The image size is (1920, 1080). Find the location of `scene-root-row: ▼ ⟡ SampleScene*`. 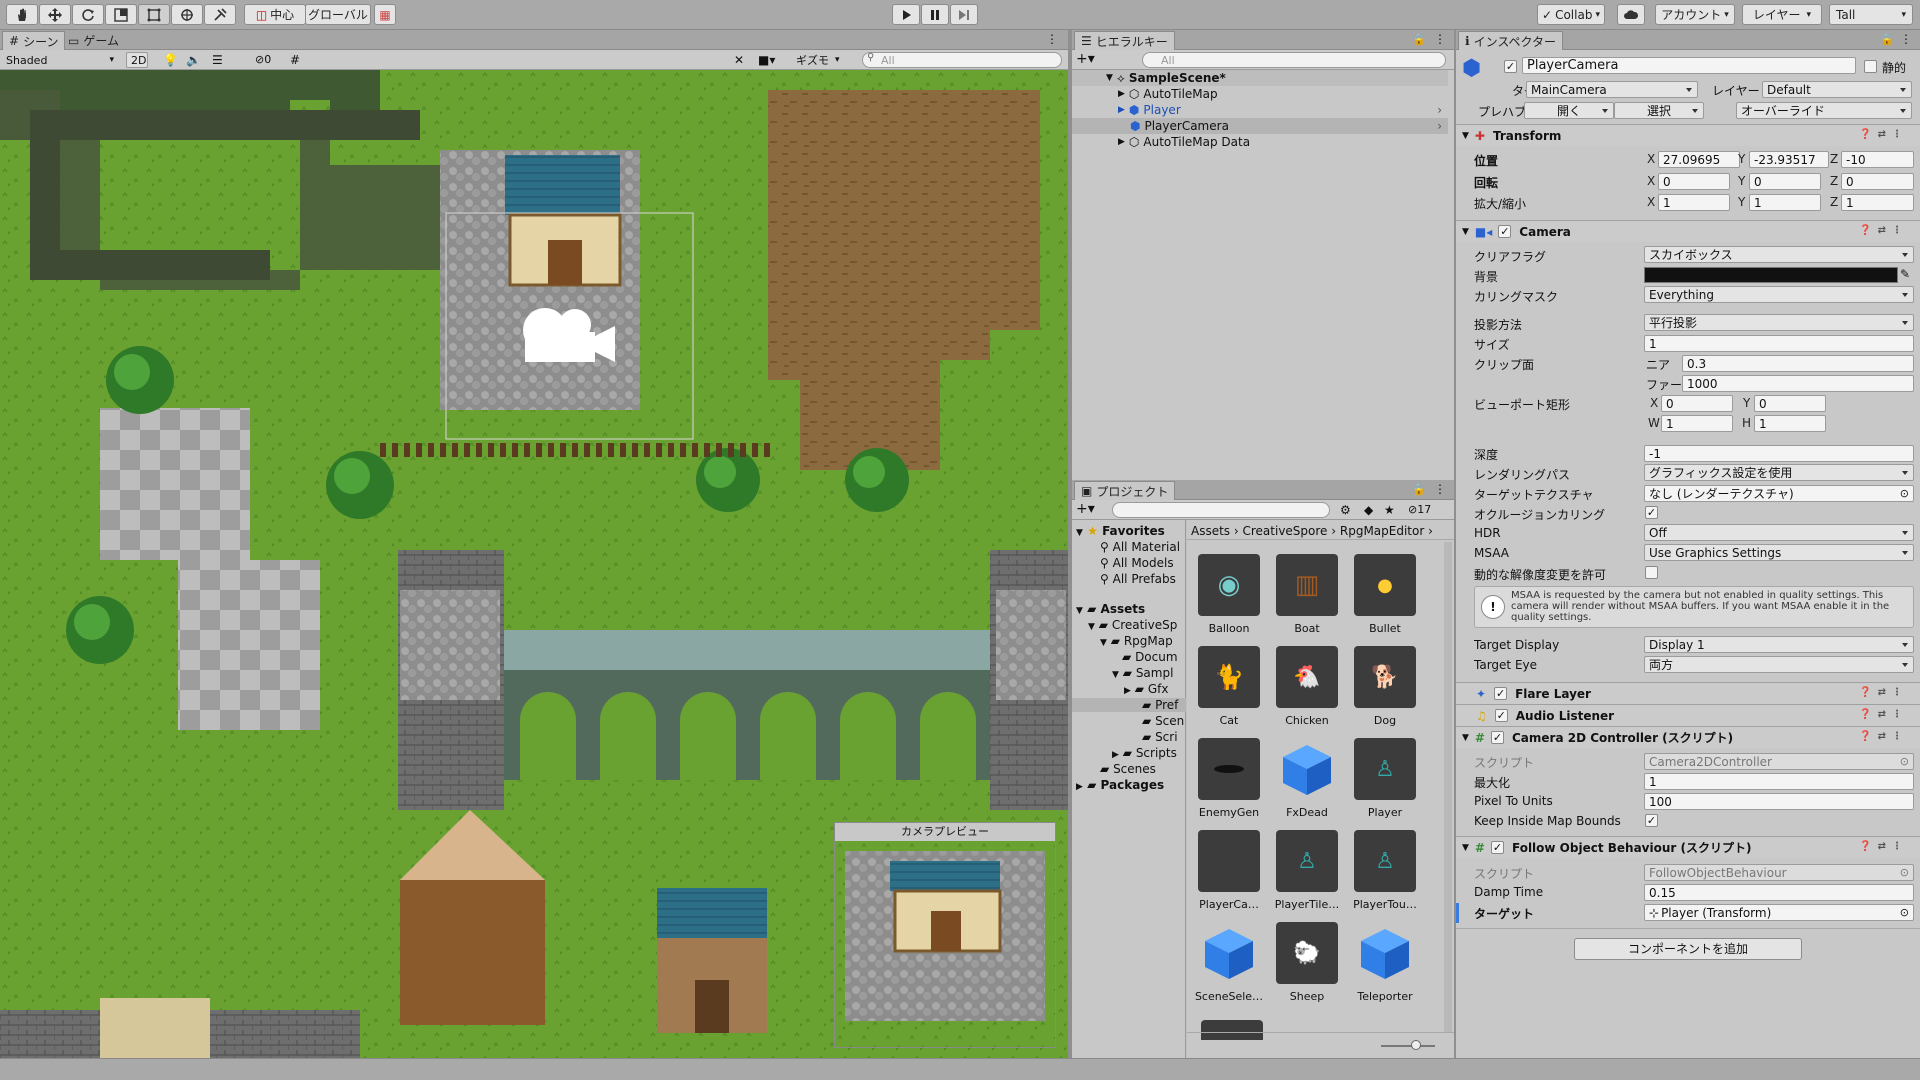

scene-root-row: ▼ ⟡ SampleScene* is located at coordinates (1260, 78).